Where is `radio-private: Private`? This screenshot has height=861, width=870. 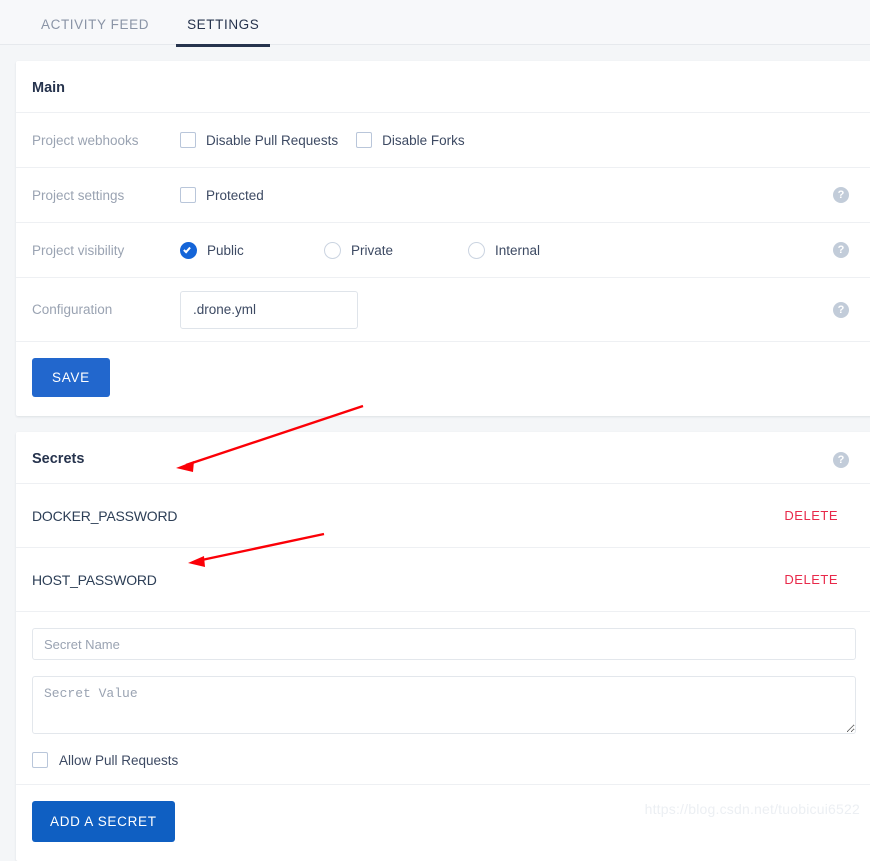
radio-private: Private is located at coordinates (387, 250).